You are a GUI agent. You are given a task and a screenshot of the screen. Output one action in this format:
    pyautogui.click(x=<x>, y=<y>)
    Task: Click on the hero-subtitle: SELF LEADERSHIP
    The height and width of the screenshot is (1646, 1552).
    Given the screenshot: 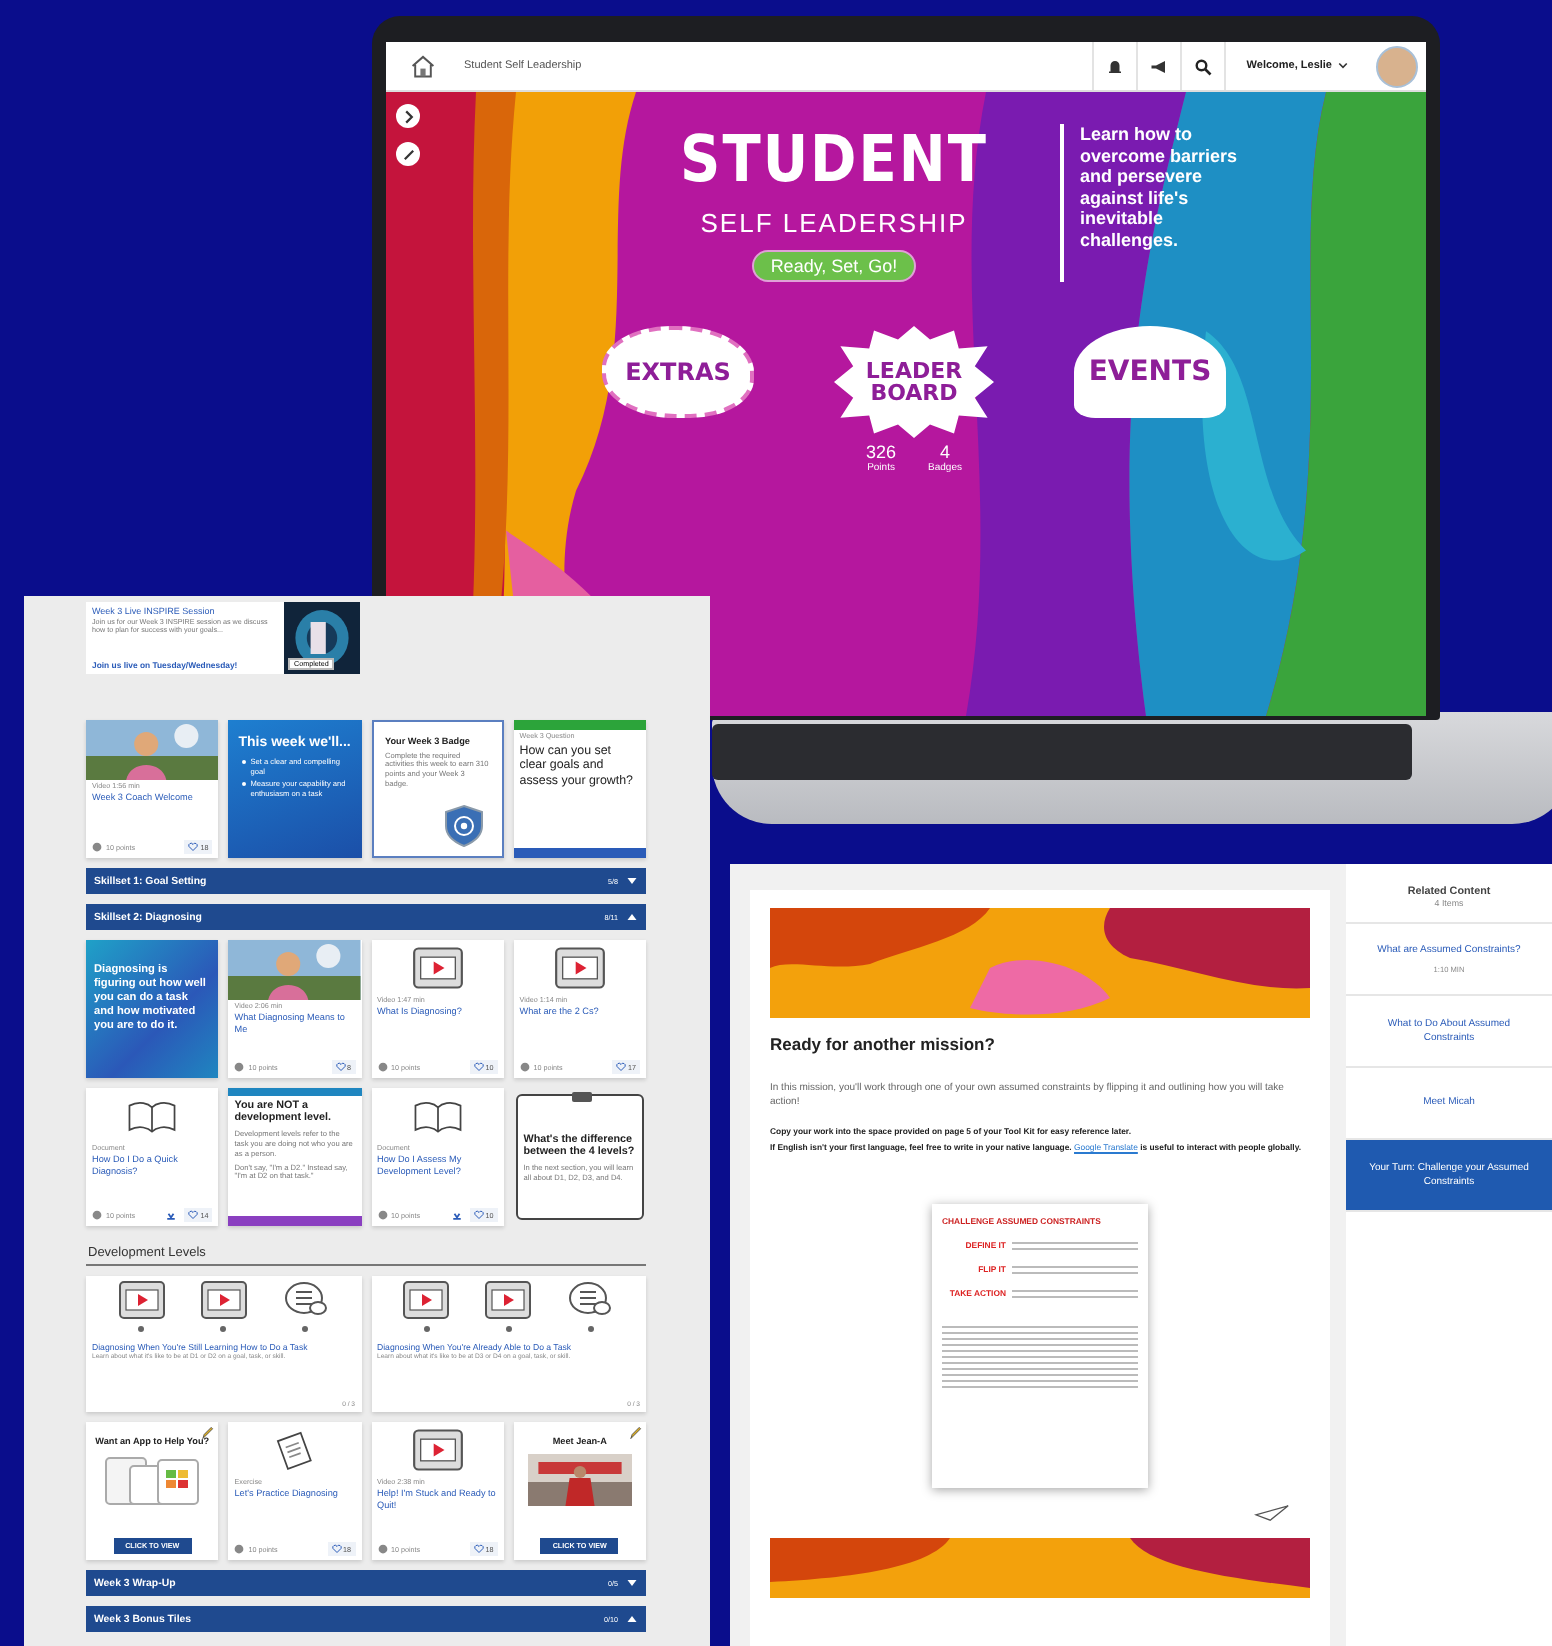 What is the action you would take?
    pyautogui.click(x=834, y=223)
    